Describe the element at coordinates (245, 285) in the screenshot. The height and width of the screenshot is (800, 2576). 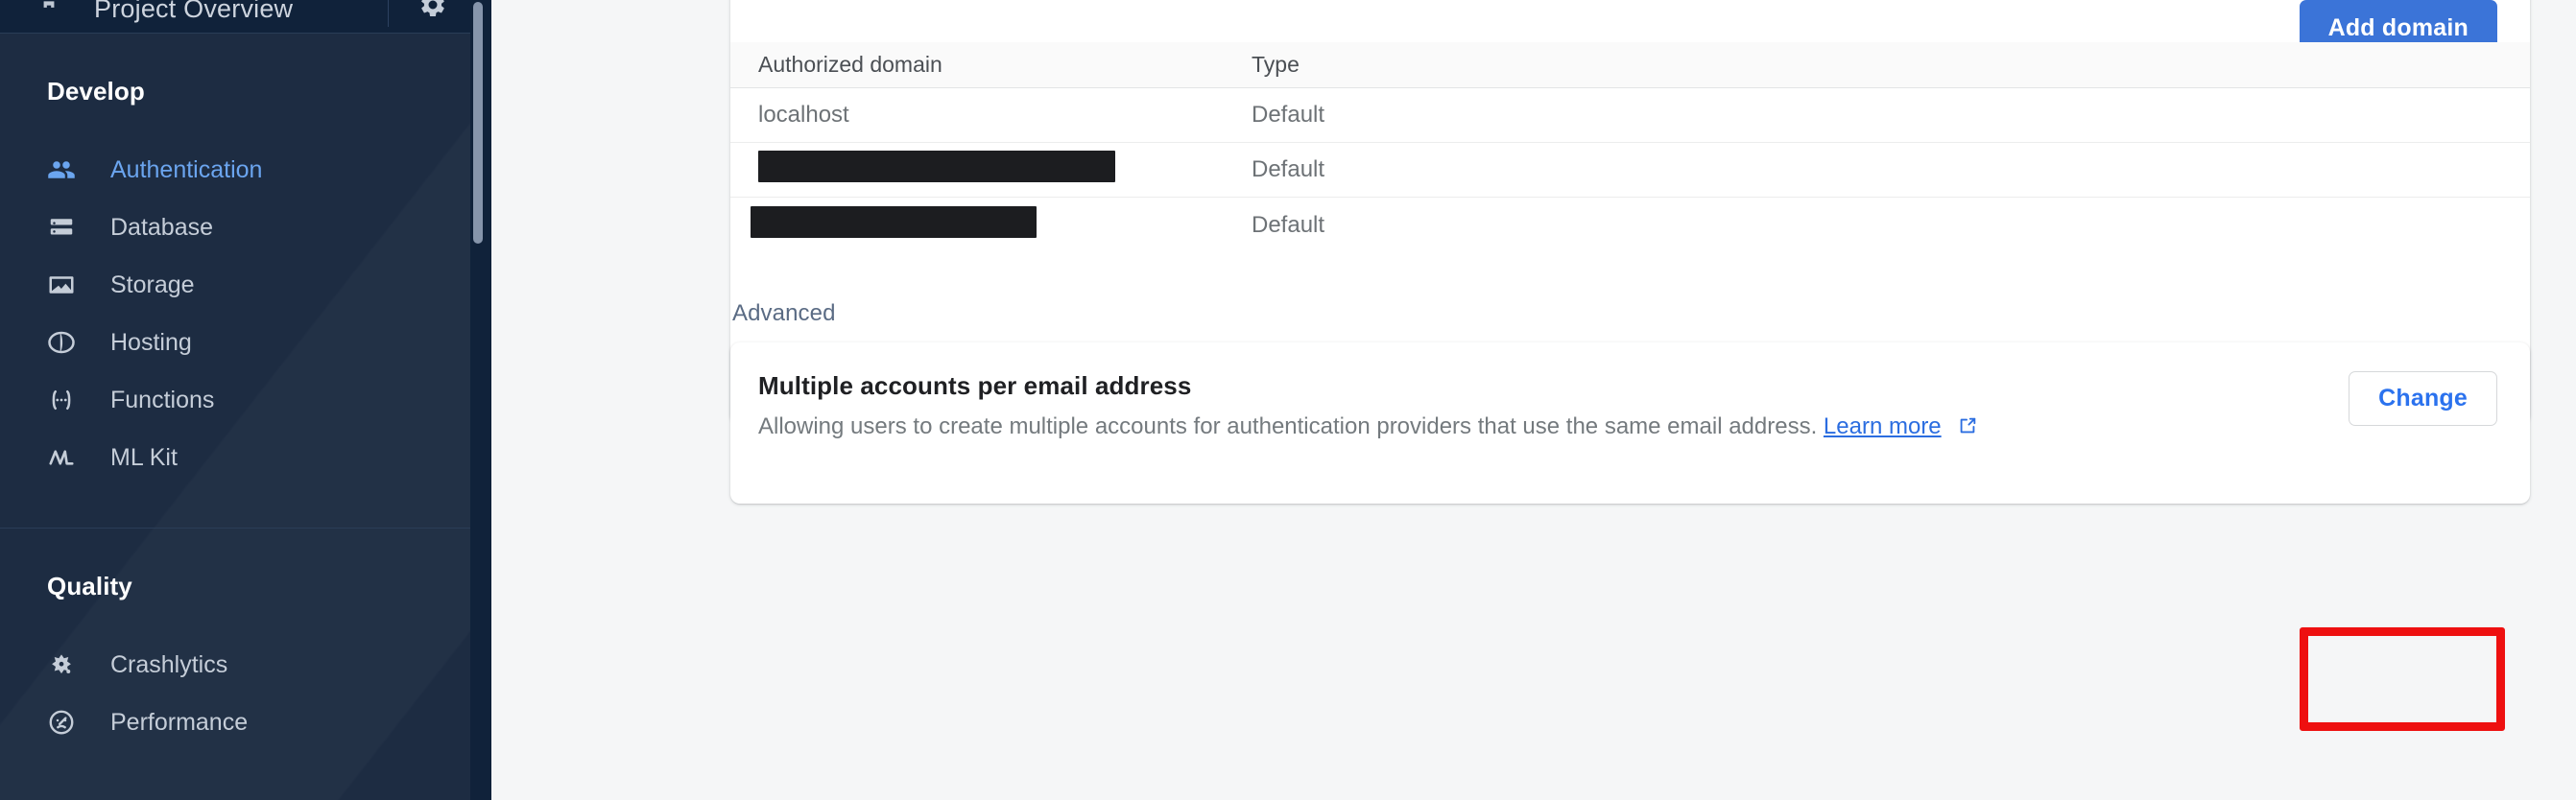
I see `sidebar-item-storage: Storage` at that location.